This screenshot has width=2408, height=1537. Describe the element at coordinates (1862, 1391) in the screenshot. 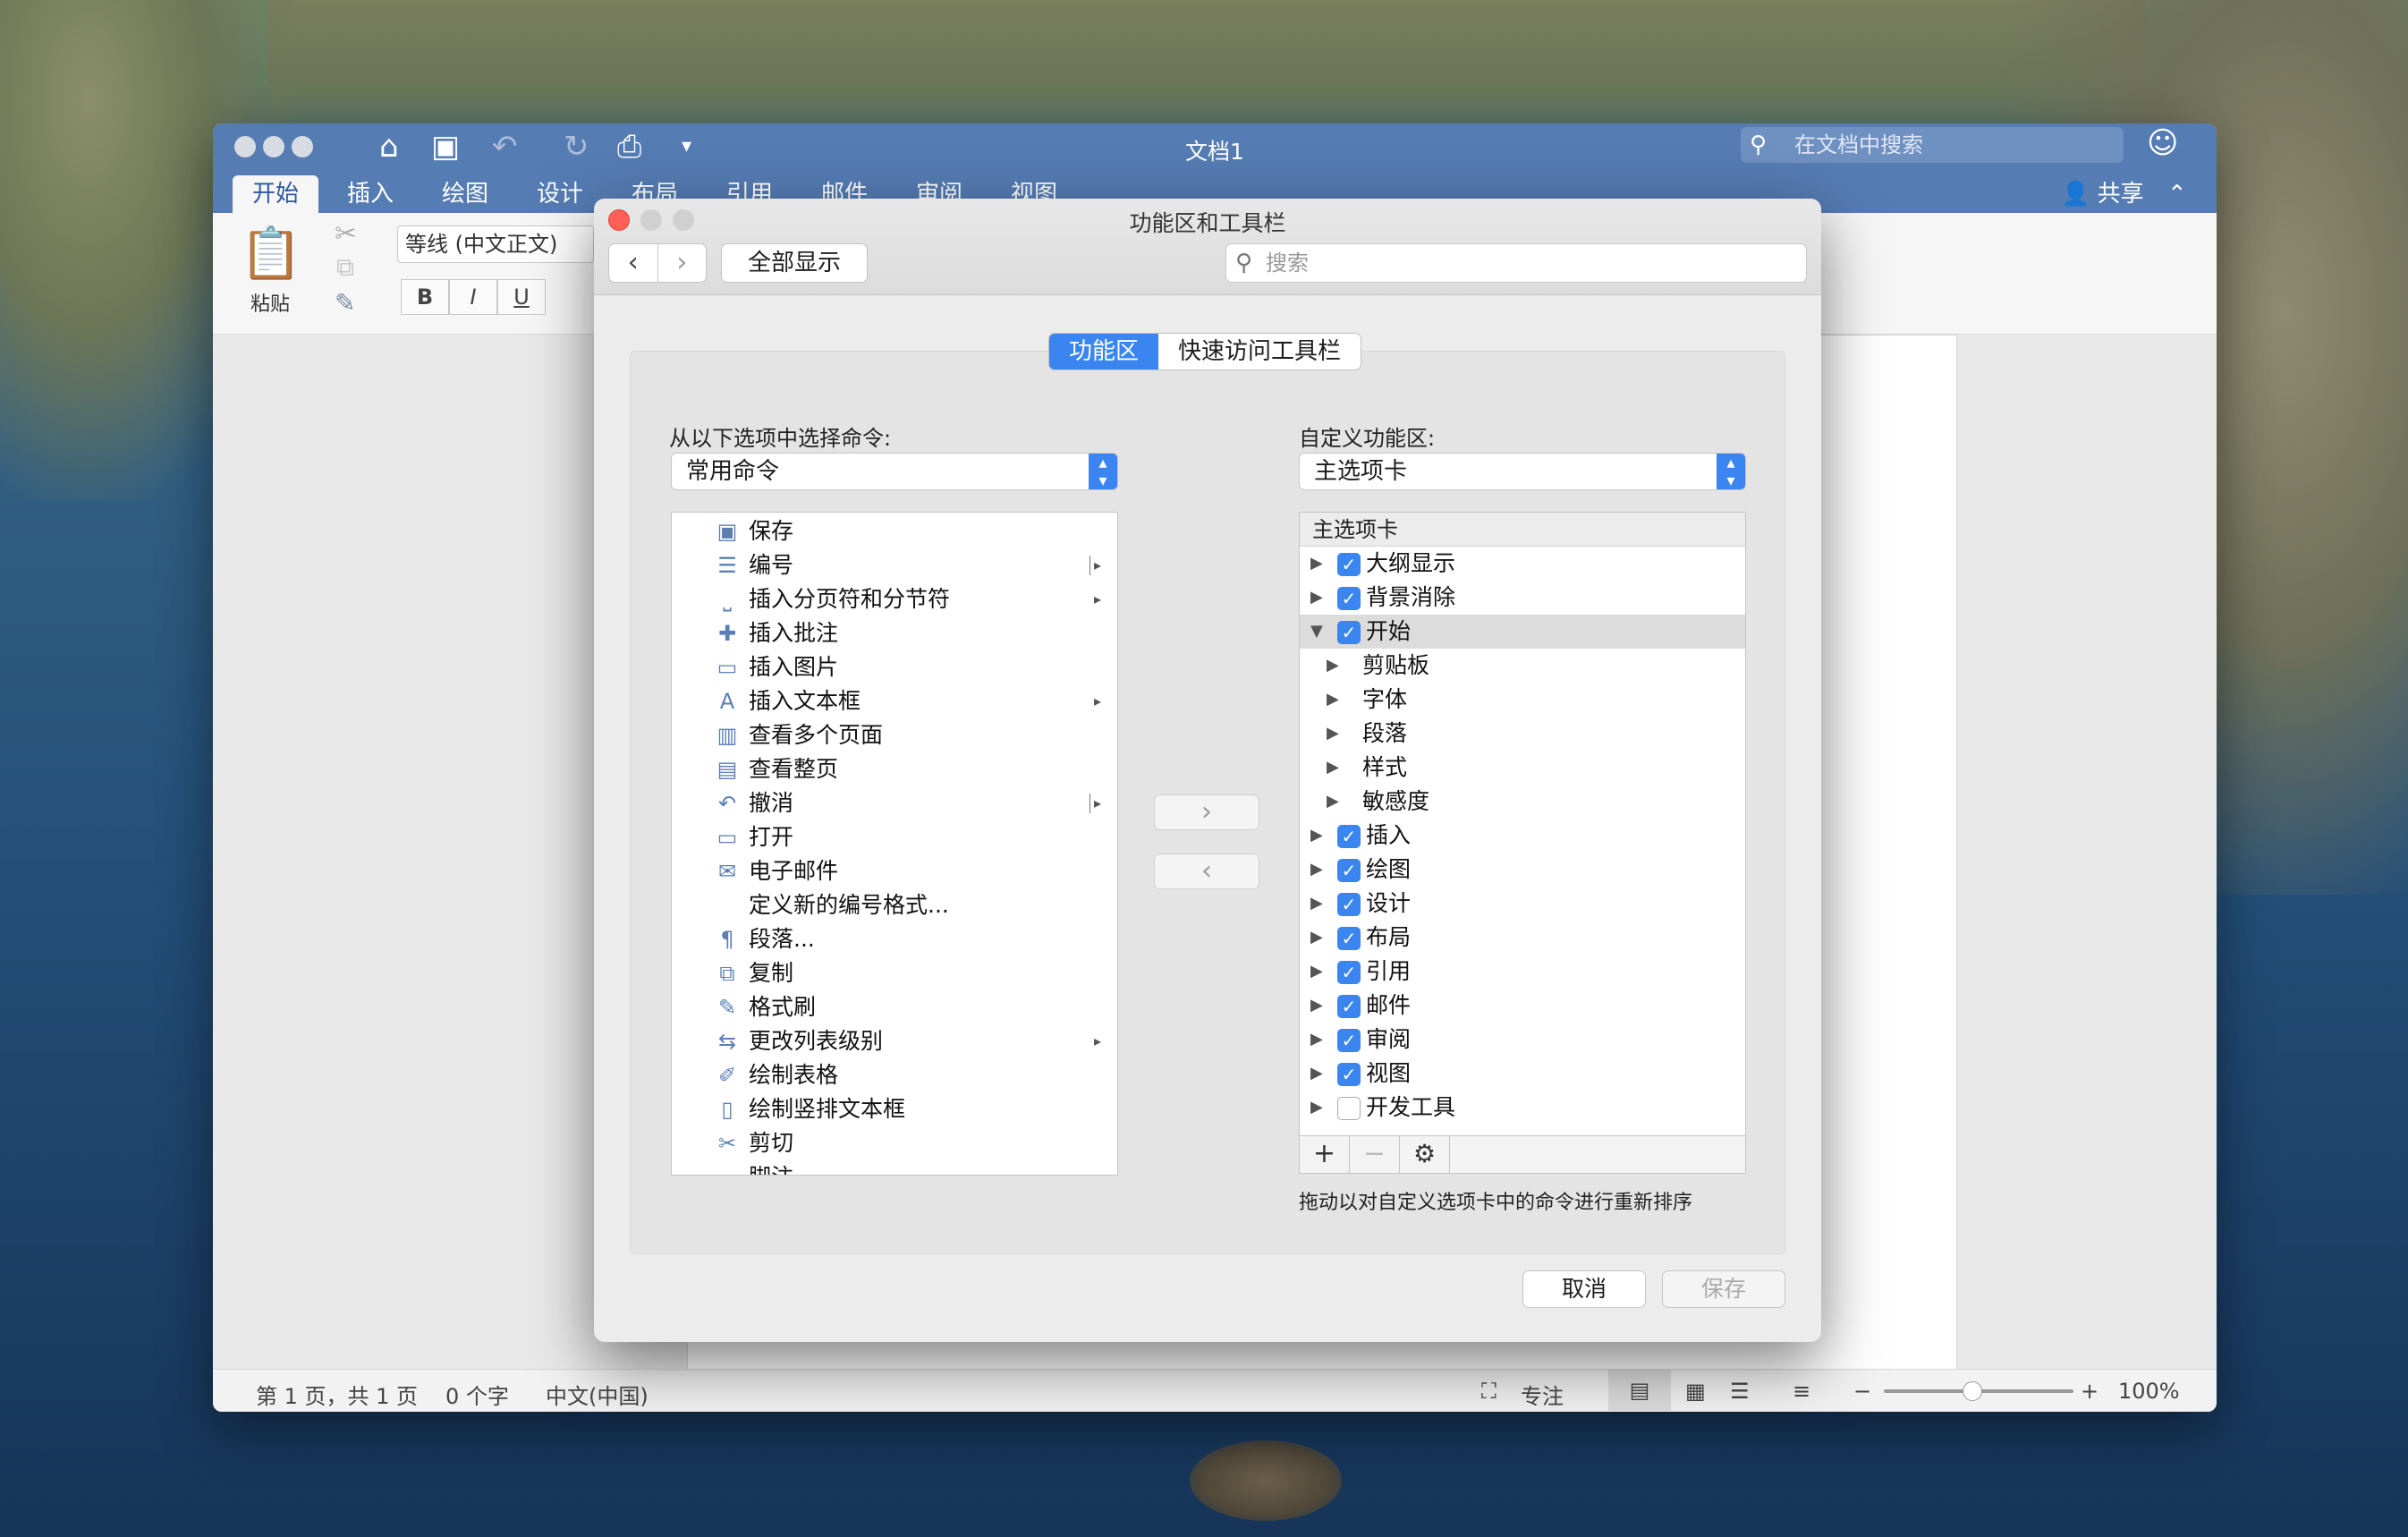

I see `zoom-out-icon: −` at that location.